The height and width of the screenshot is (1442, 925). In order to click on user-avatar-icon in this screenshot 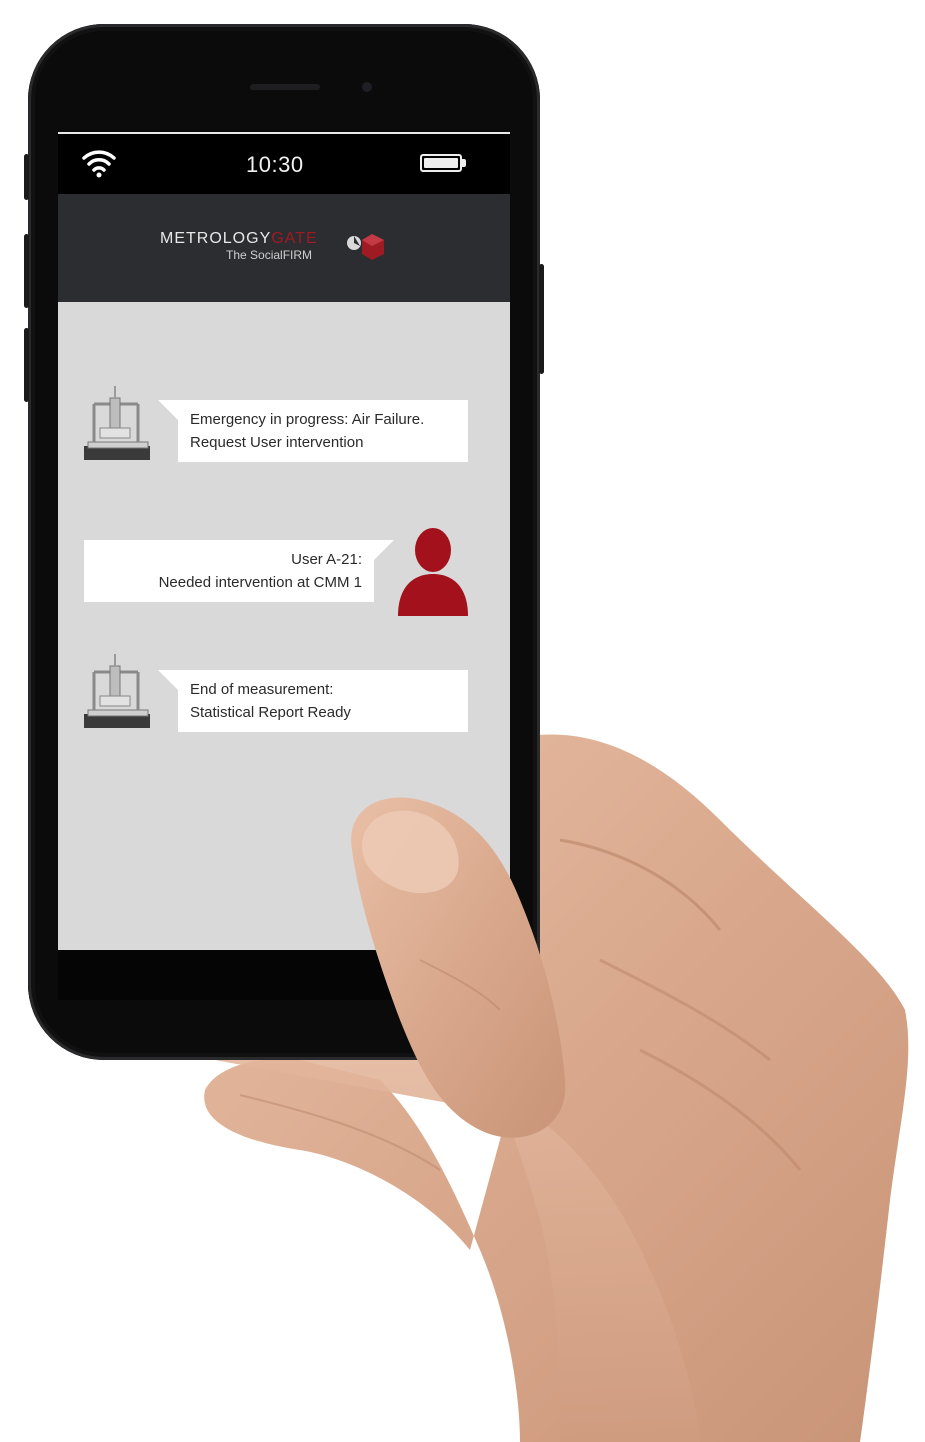, I will do `click(433, 572)`.